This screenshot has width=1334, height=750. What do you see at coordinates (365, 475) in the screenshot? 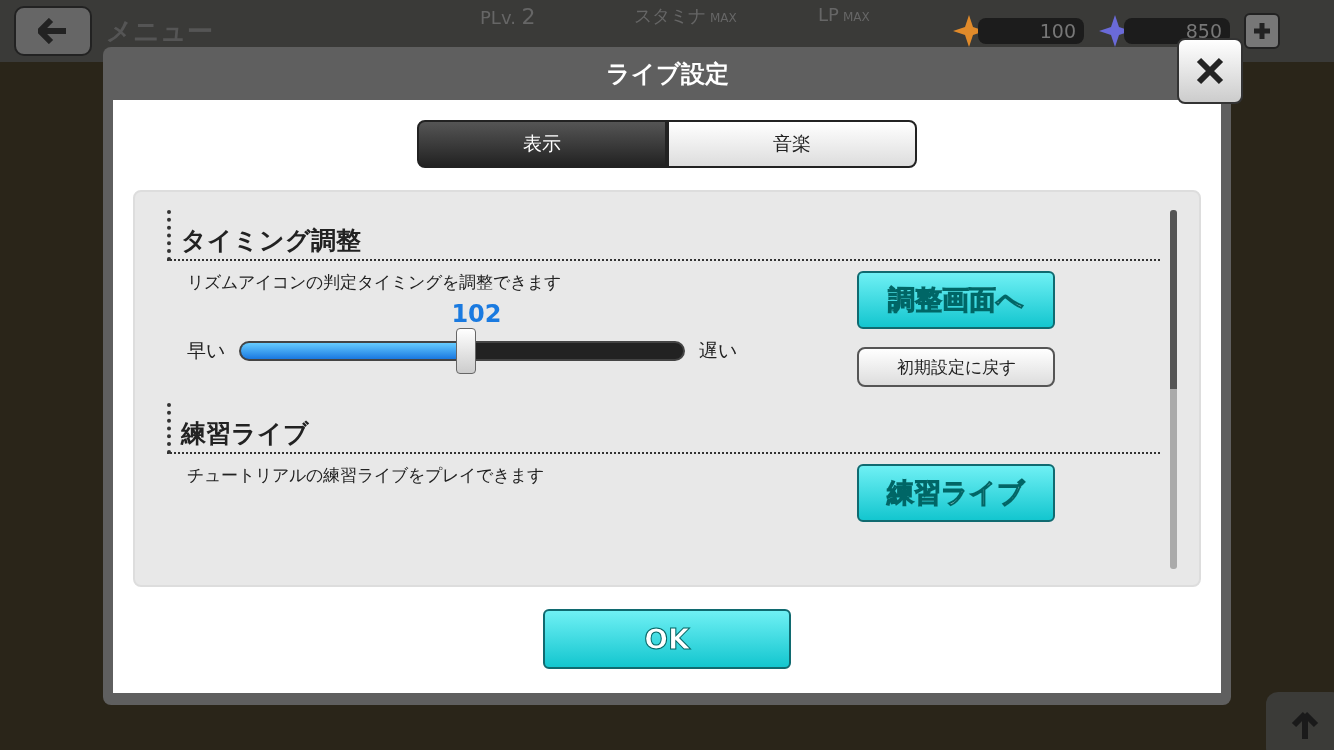
I see `section-description: チュートリアルの練習ライブをプレイできます` at bounding box center [365, 475].